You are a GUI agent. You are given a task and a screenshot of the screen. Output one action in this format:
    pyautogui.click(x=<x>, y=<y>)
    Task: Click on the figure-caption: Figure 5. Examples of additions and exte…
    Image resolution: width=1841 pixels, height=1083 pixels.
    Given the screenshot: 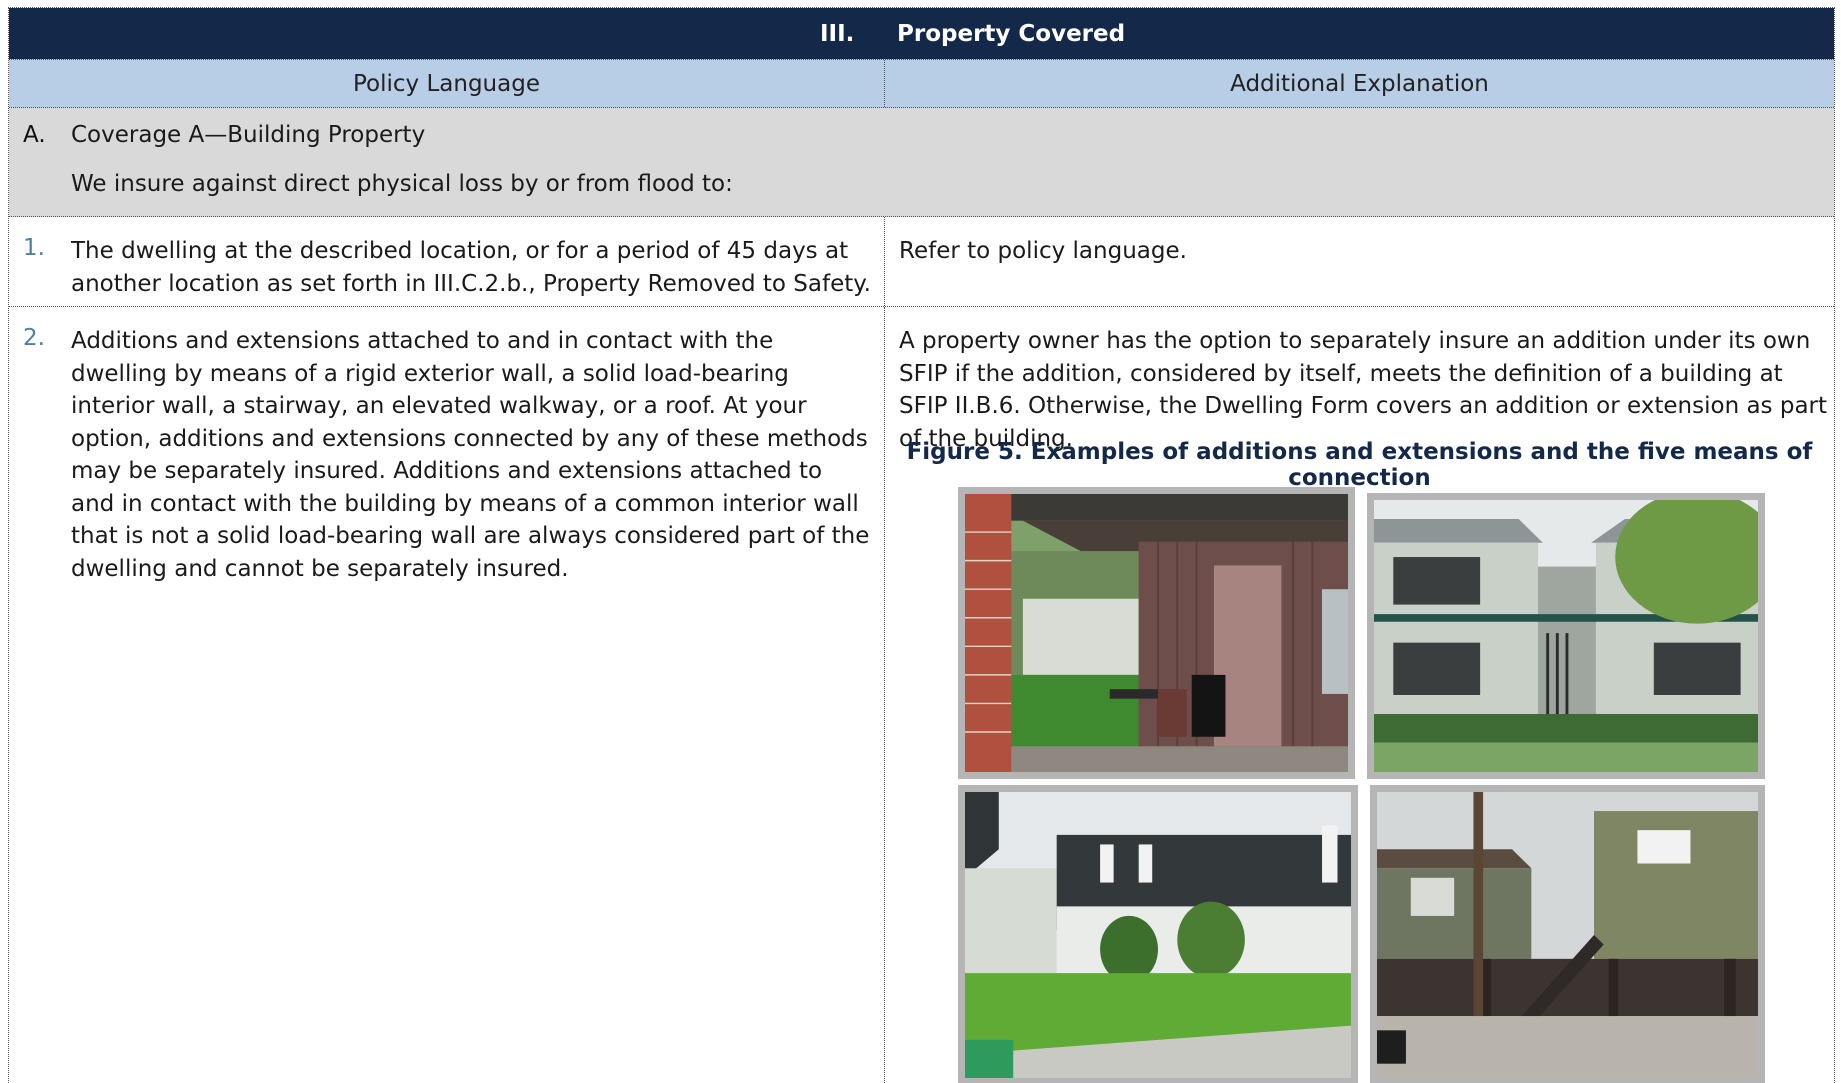 What is the action you would take?
    pyautogui.click(x=1359, y=465)
    